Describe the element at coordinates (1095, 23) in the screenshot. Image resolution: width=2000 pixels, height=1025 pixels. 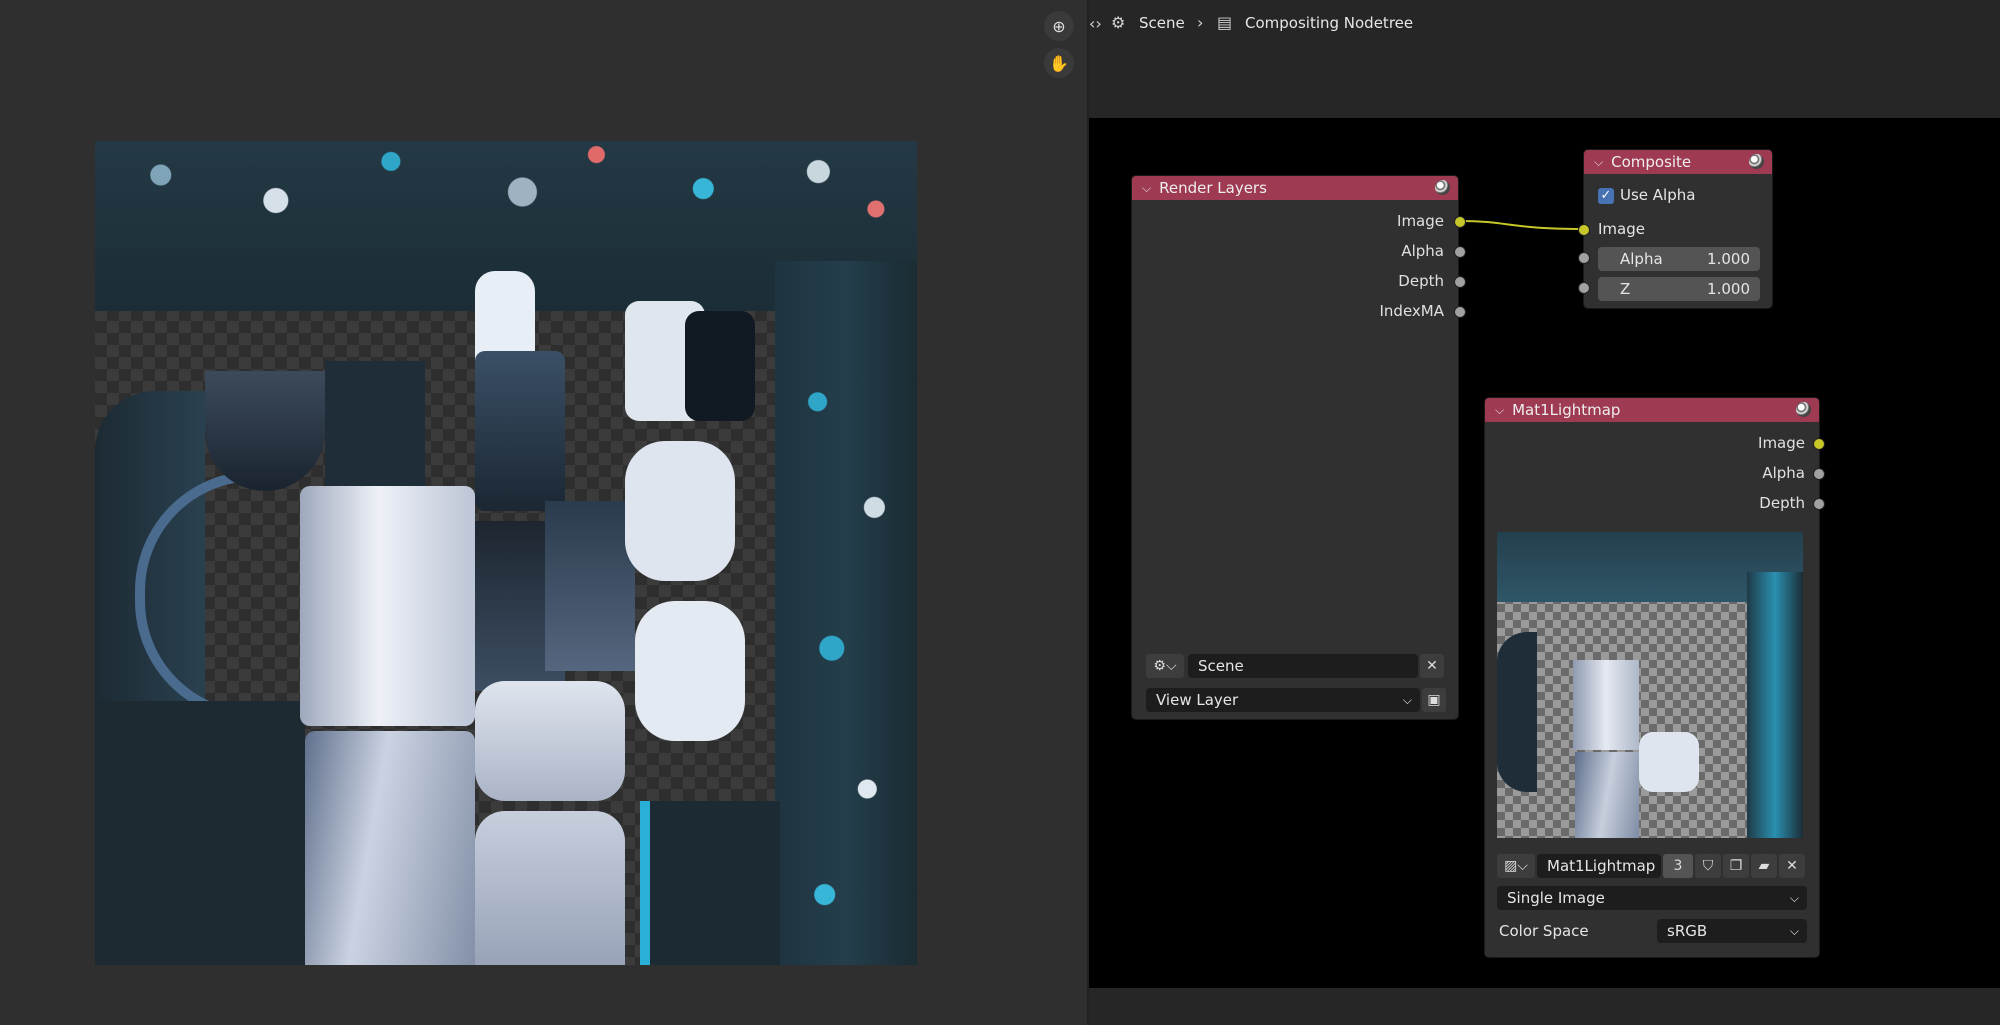
I see `expand-arrows-icon: ‹›` at that location.